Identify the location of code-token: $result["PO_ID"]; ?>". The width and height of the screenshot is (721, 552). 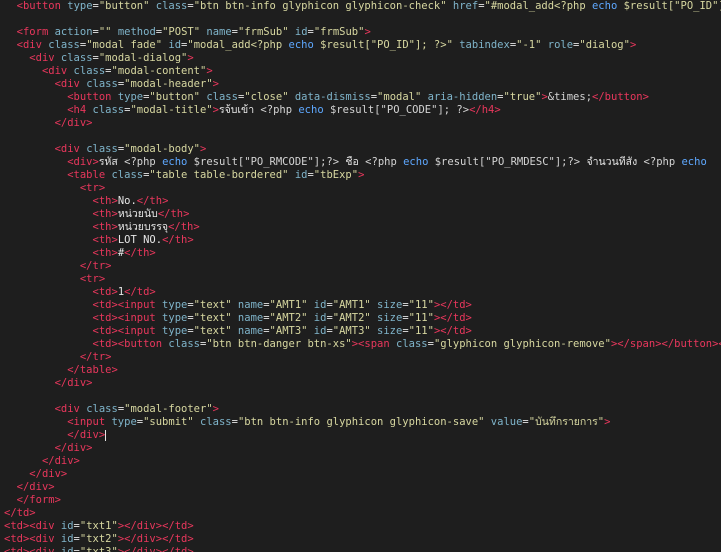
(383, 45).